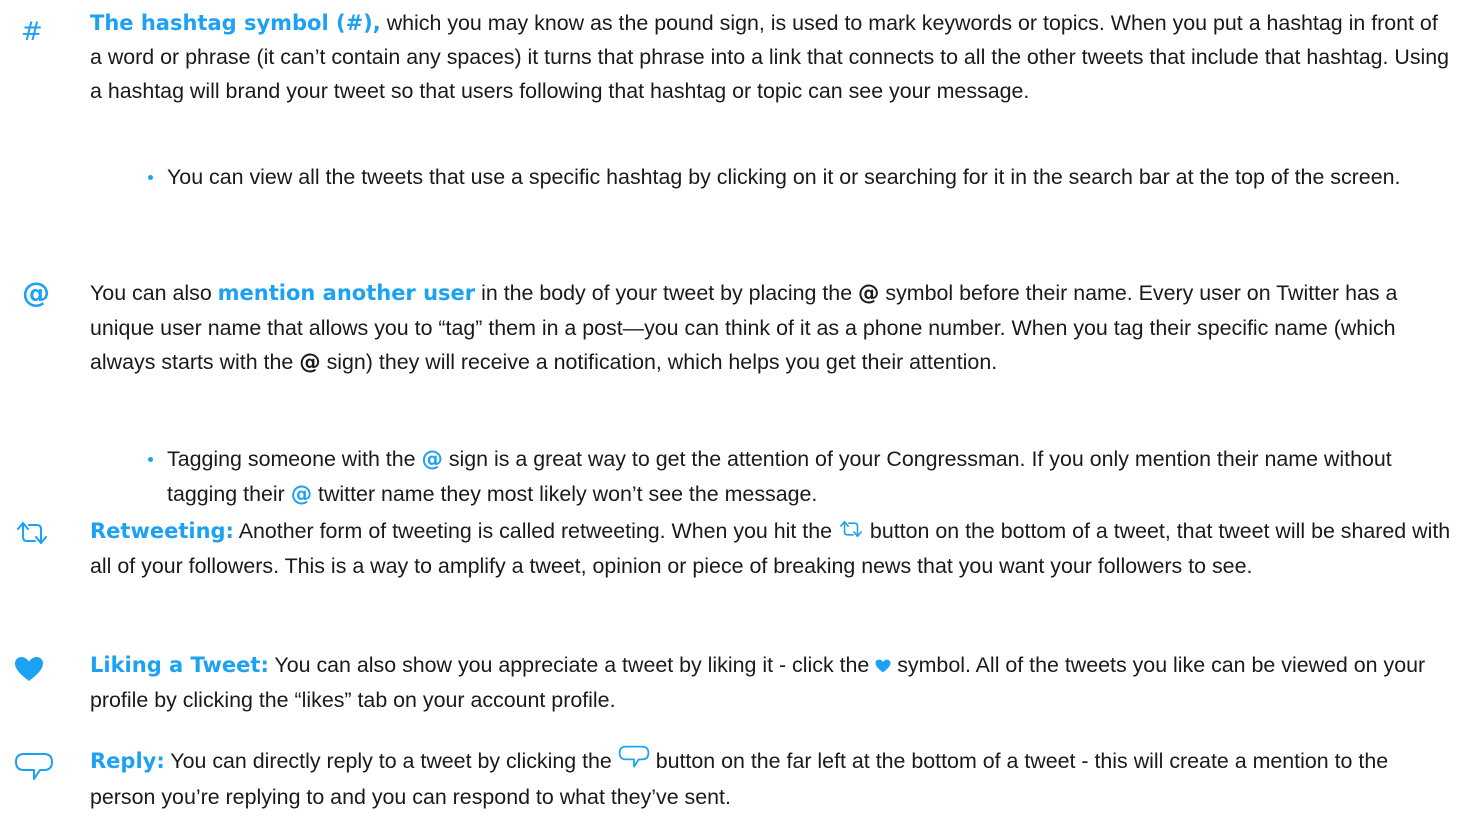  Describe the element at coordinates (32, 32) in the screenshot. I see `hashtag-icon: #` at that location.